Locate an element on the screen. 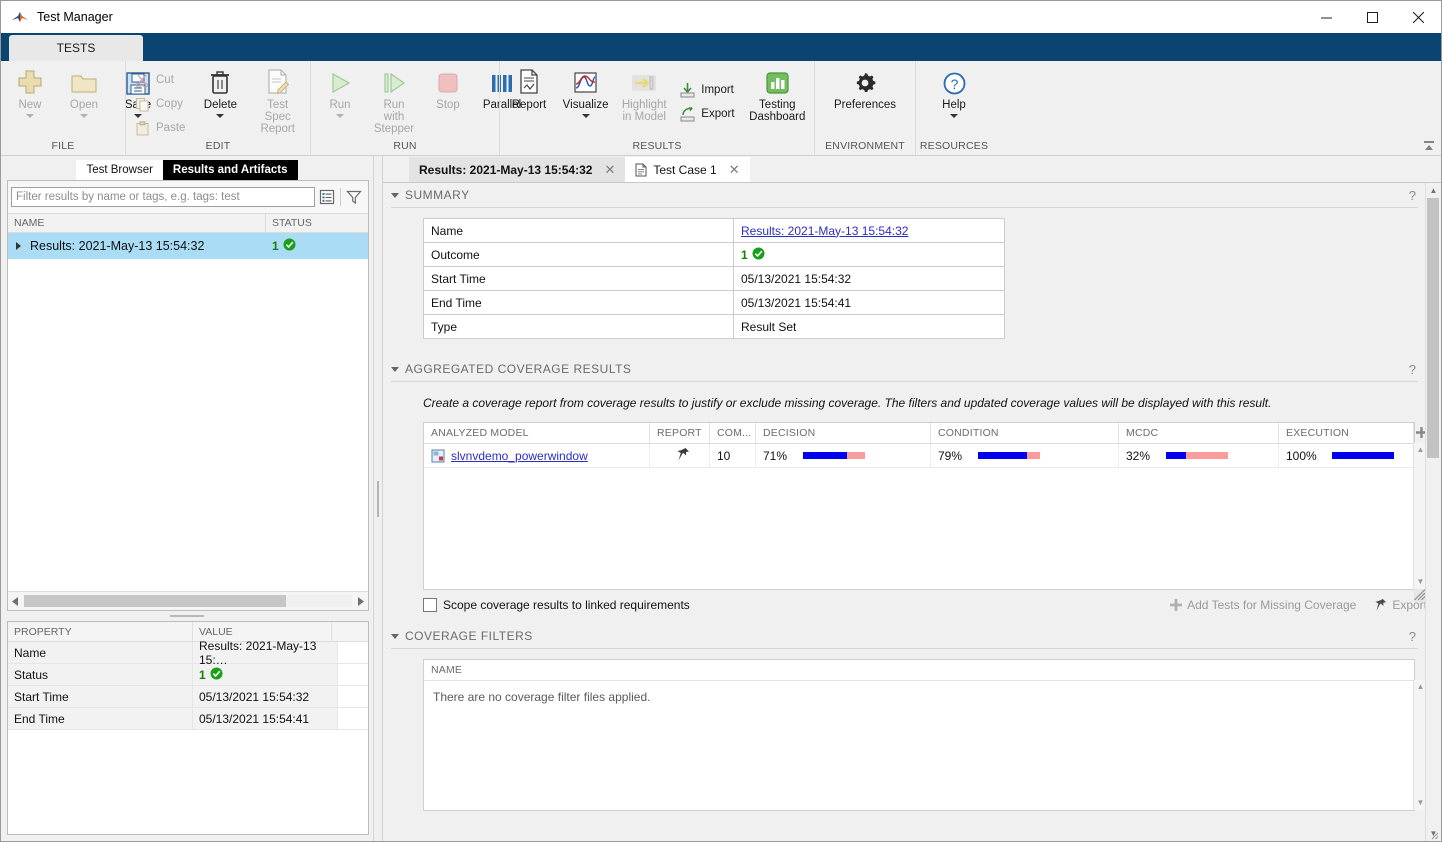 This screenshot has height=842, width=1442. column-header-analyzed-model: ANALYZED MODEL is located at coordinates (537, 433).